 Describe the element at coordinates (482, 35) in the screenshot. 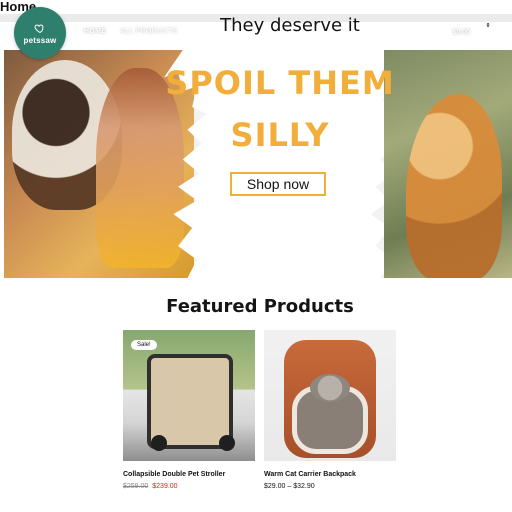

I see `cart-icon` at that location.